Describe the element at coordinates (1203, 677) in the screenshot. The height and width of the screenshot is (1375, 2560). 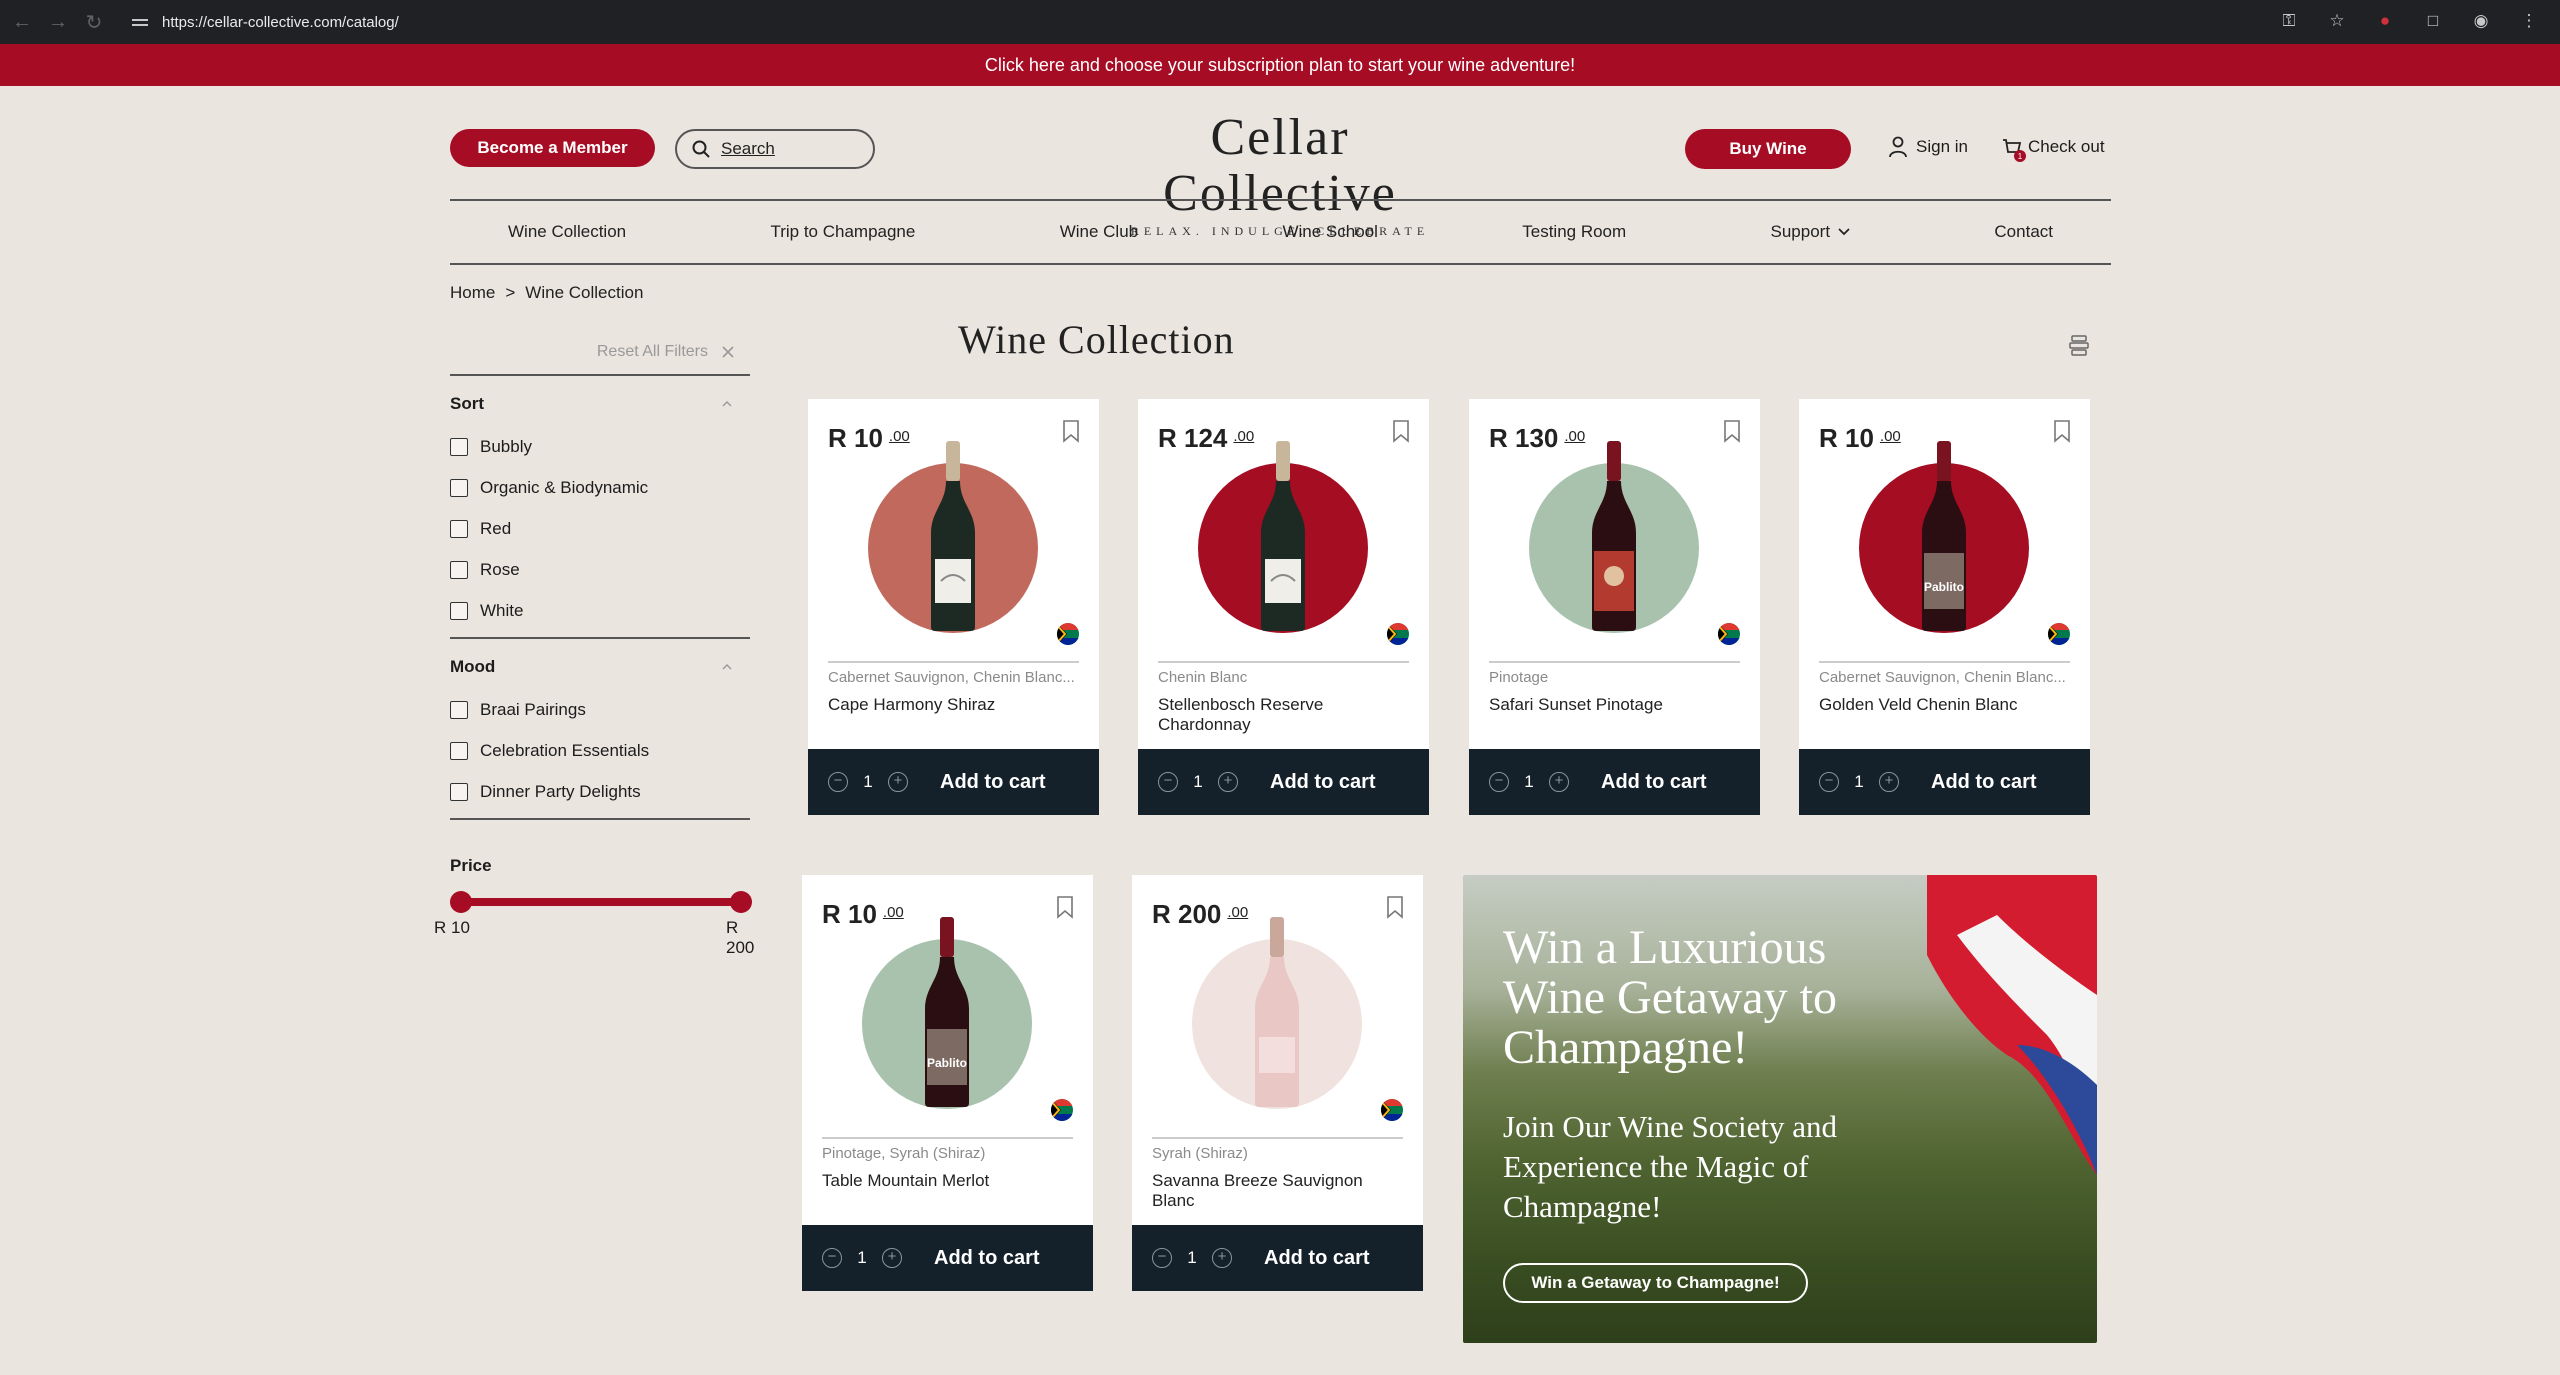
I see `product-grape-varieties: Chenin Blanc` at that location.